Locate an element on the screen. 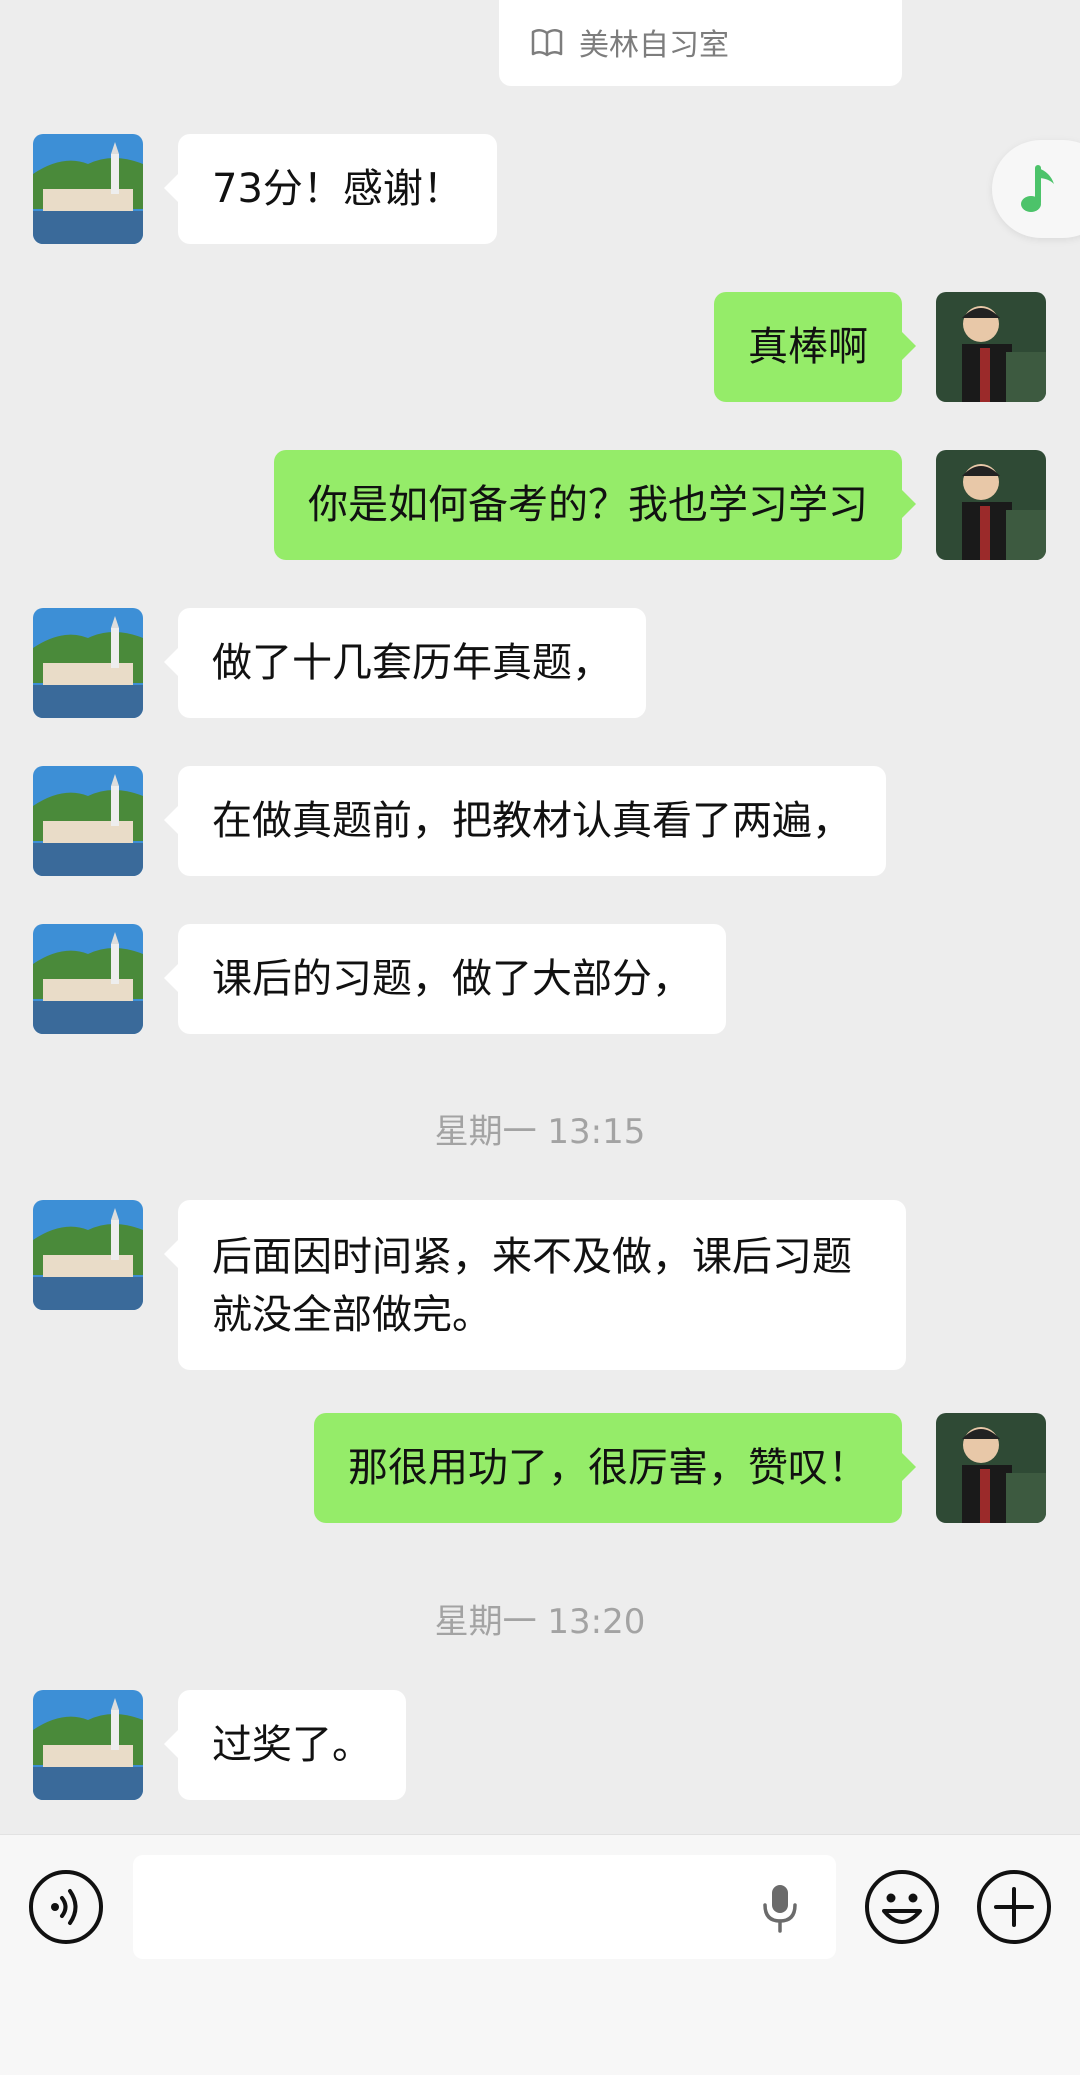  card-source-label: 美林自习室 is located at coordinates (654, 45).